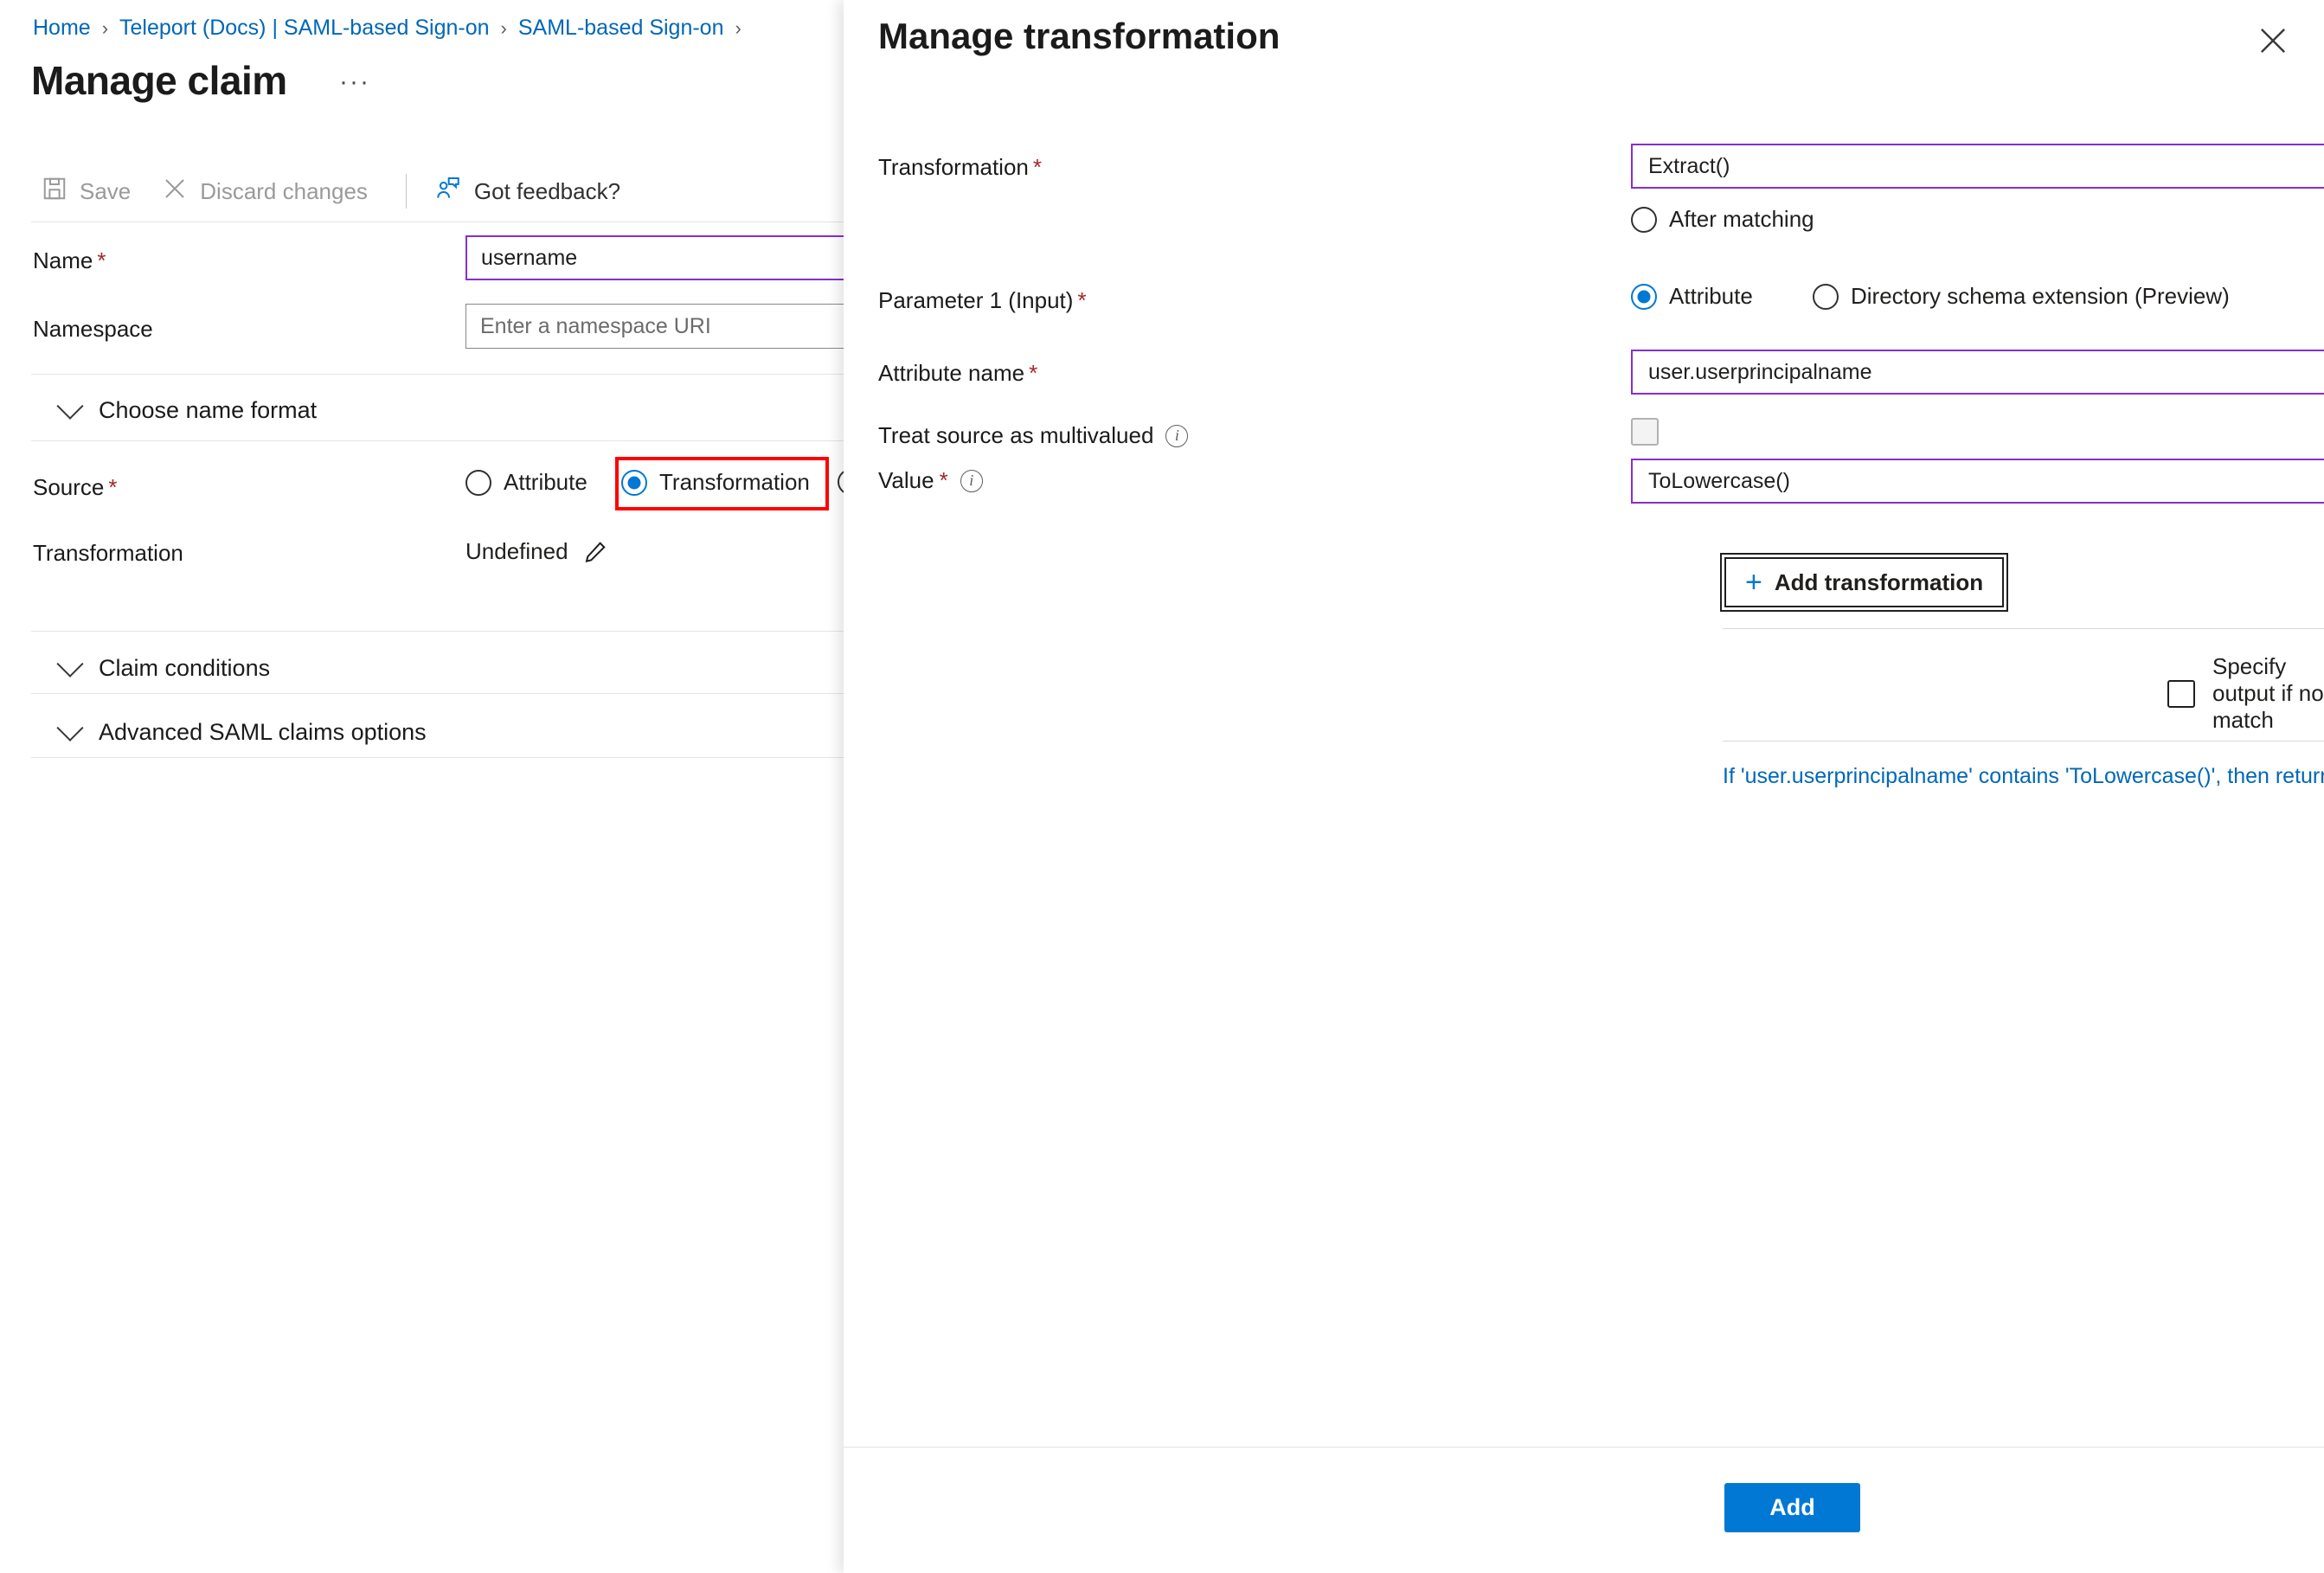  Describe the element at coordinates (1753, 583) in the screenshot. I see `plus-icon: +` at that location.